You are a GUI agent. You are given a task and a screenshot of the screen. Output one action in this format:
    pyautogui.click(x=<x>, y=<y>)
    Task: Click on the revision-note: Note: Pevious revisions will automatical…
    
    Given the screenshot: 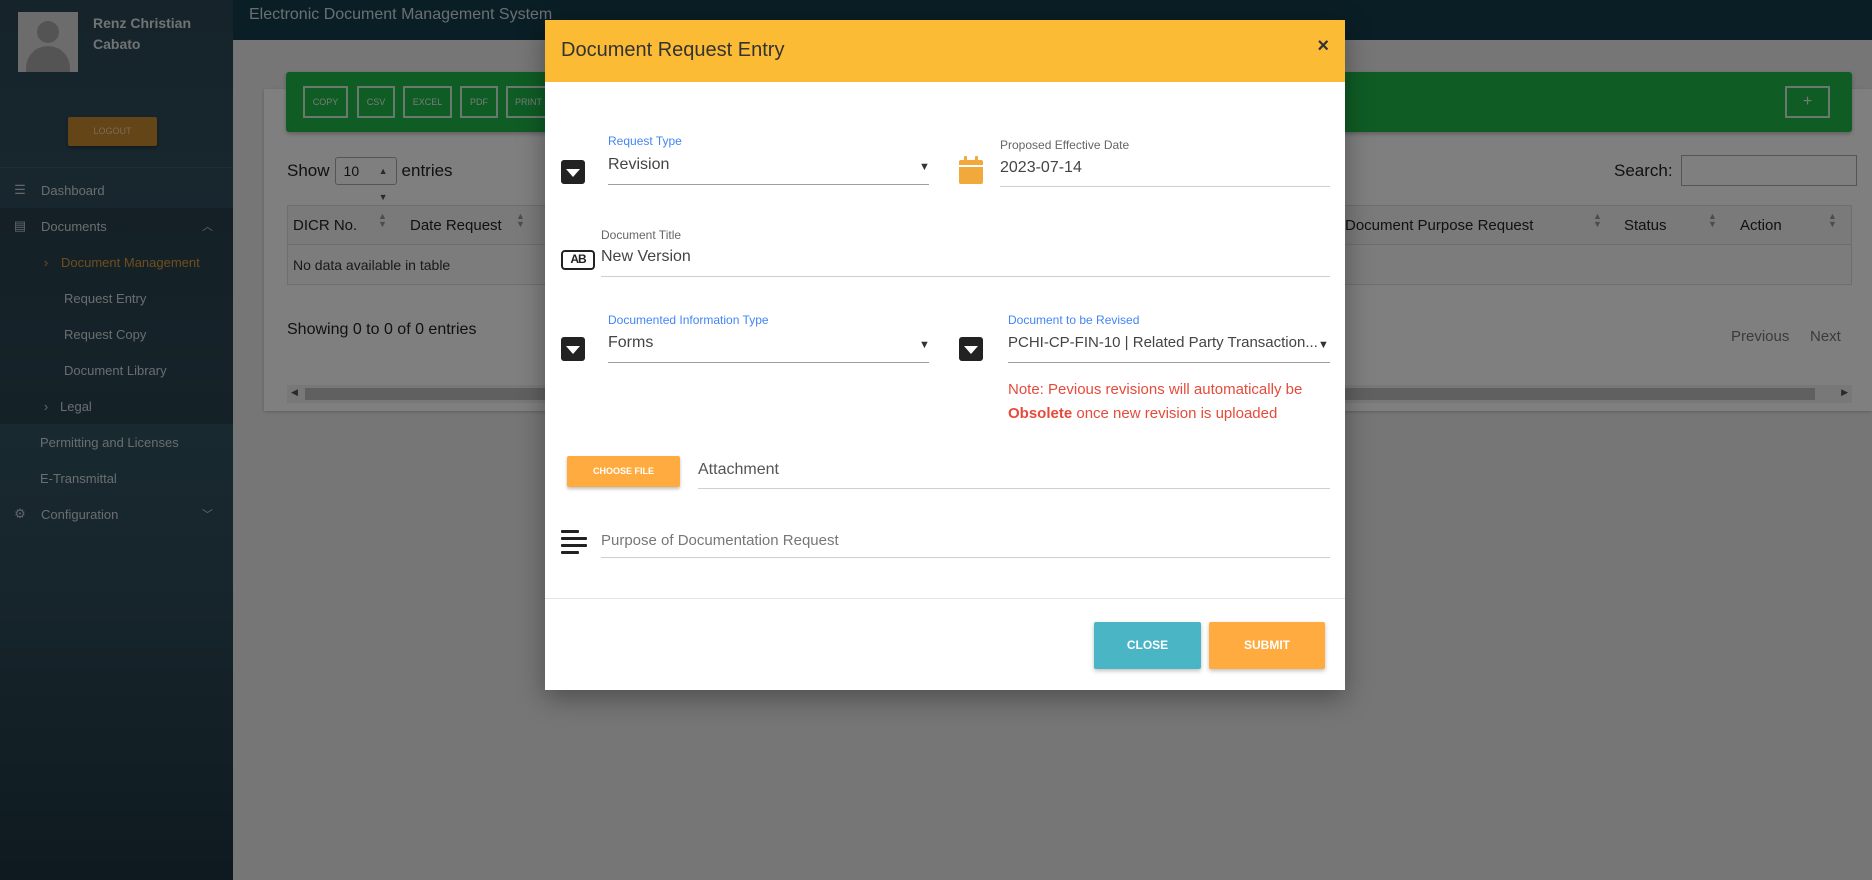 What is the action you would take?
    pyautogui.click(x=1168, y=402)
    